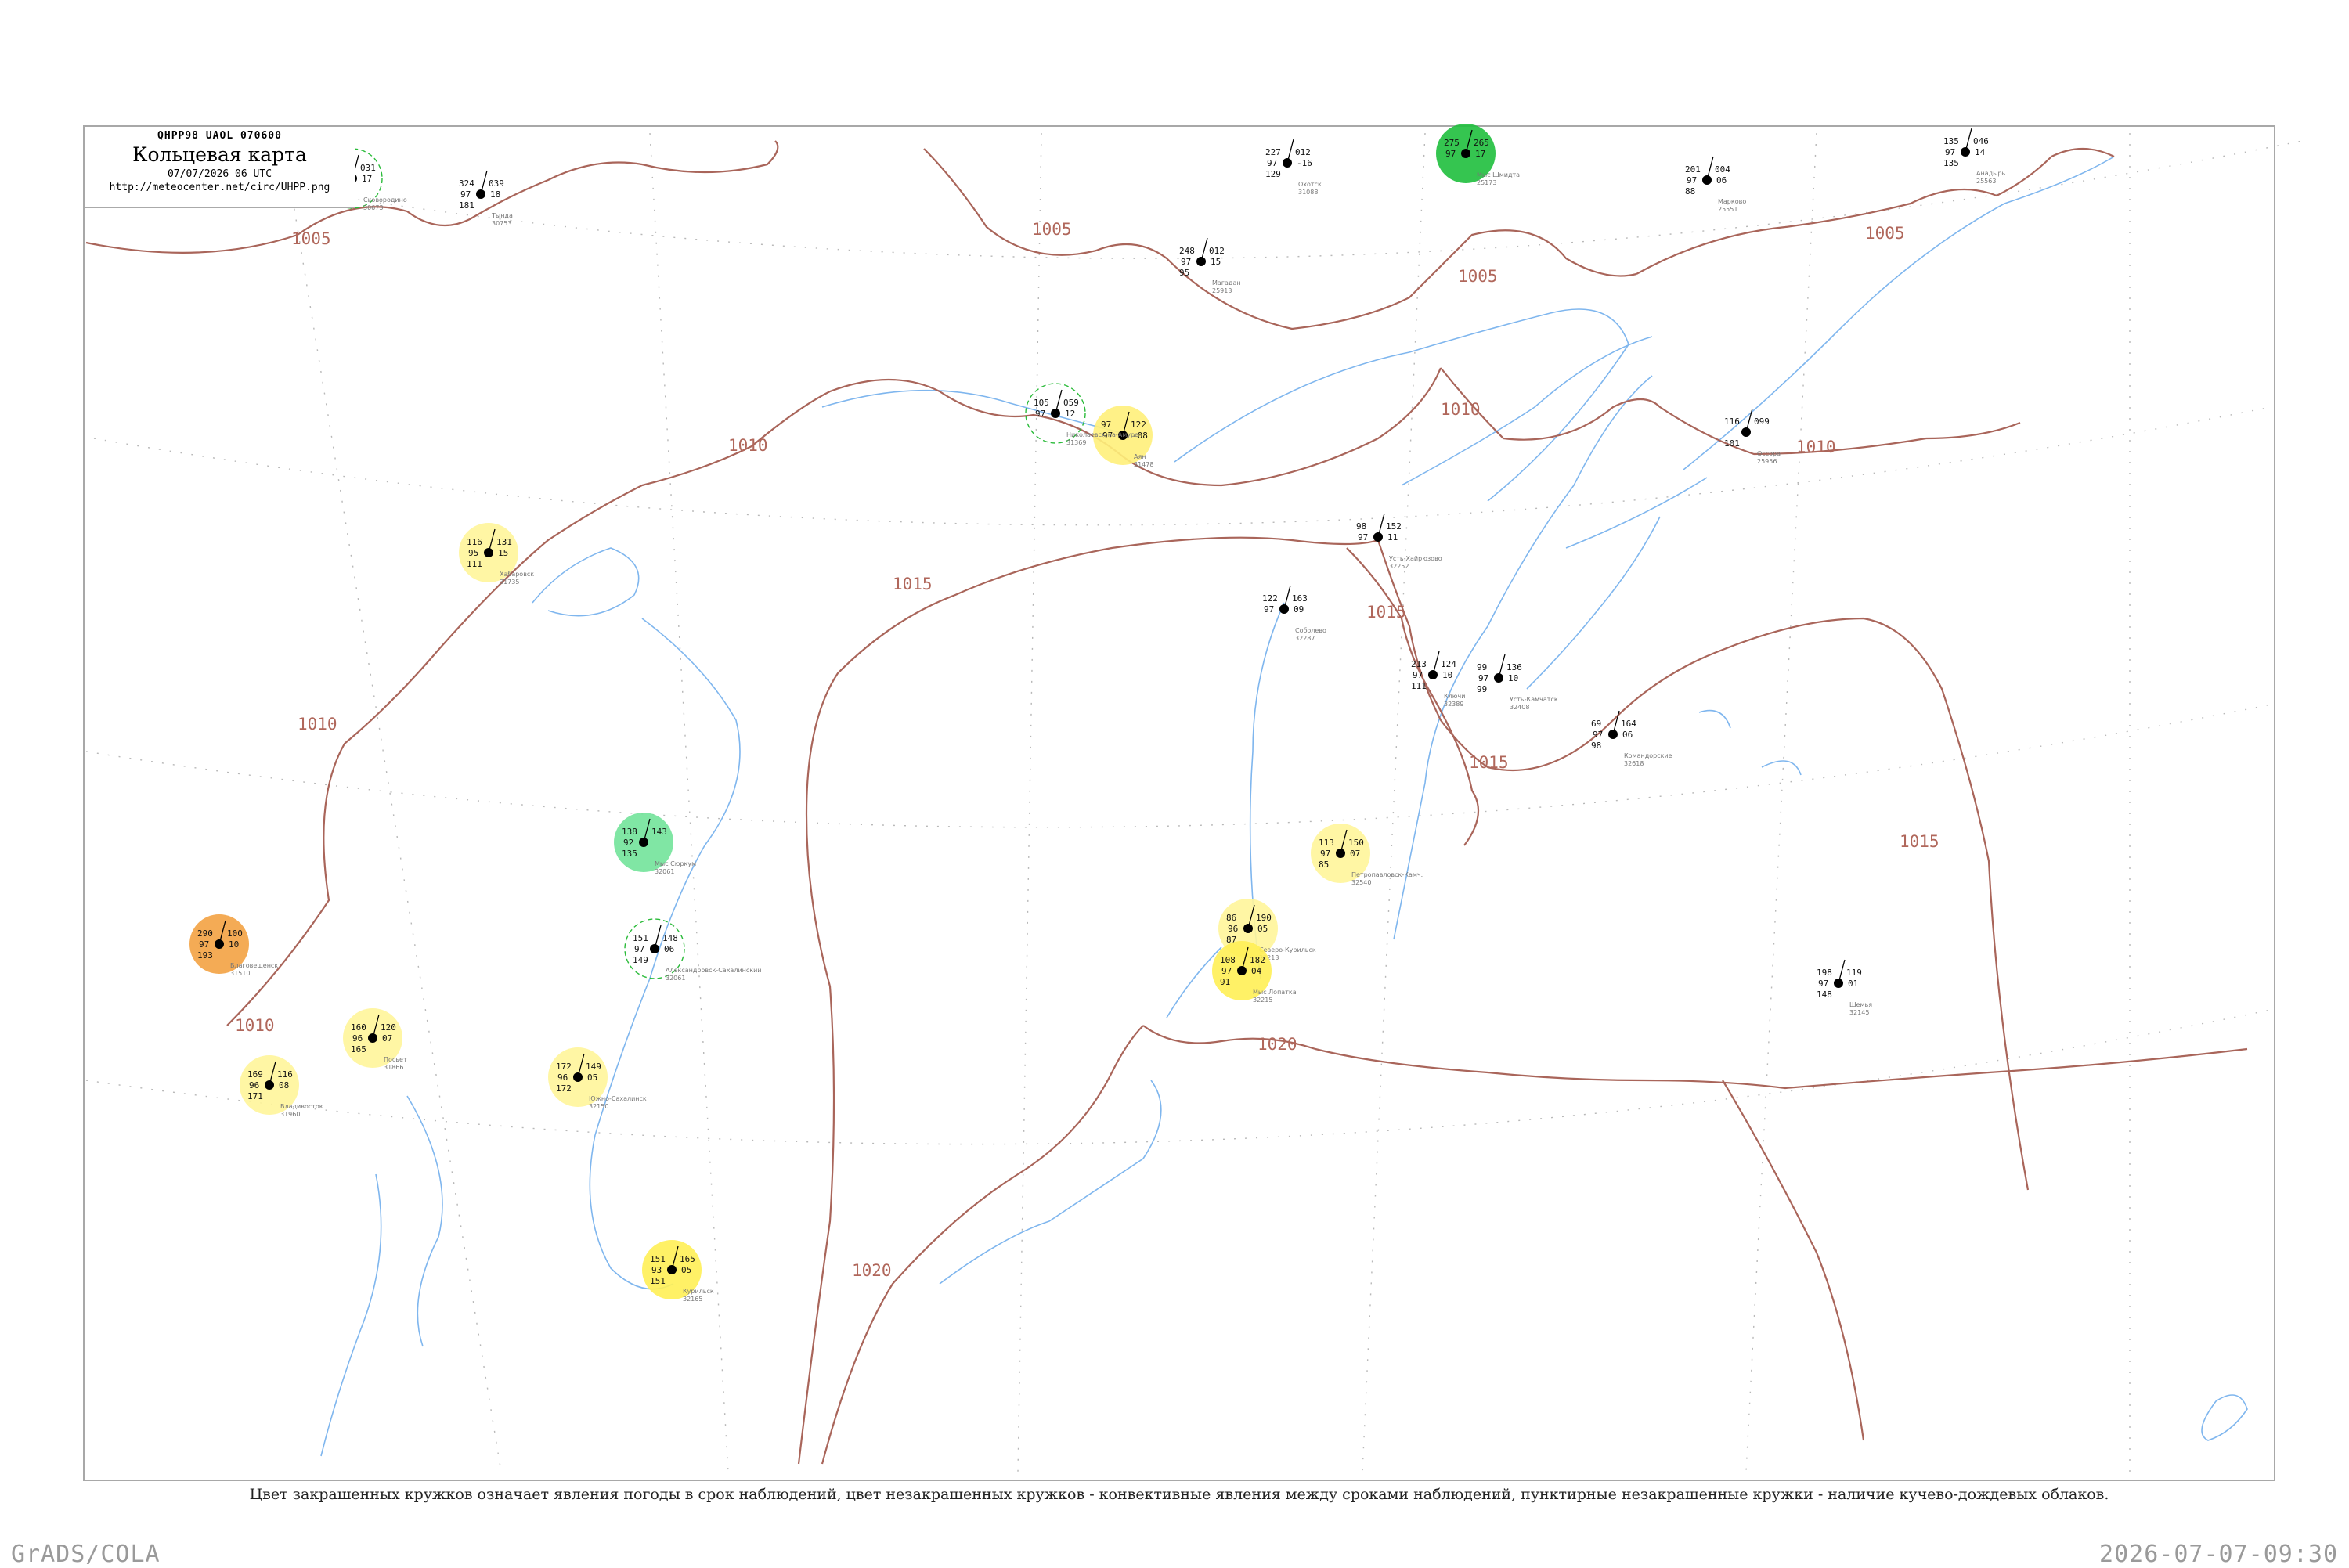 The height and width of the screenshot is (1568, 2349). What do you see at coordinates (1310, 630) in the screenshot?
I see `station-name: Соболево` at bounding box center [1310, 630].